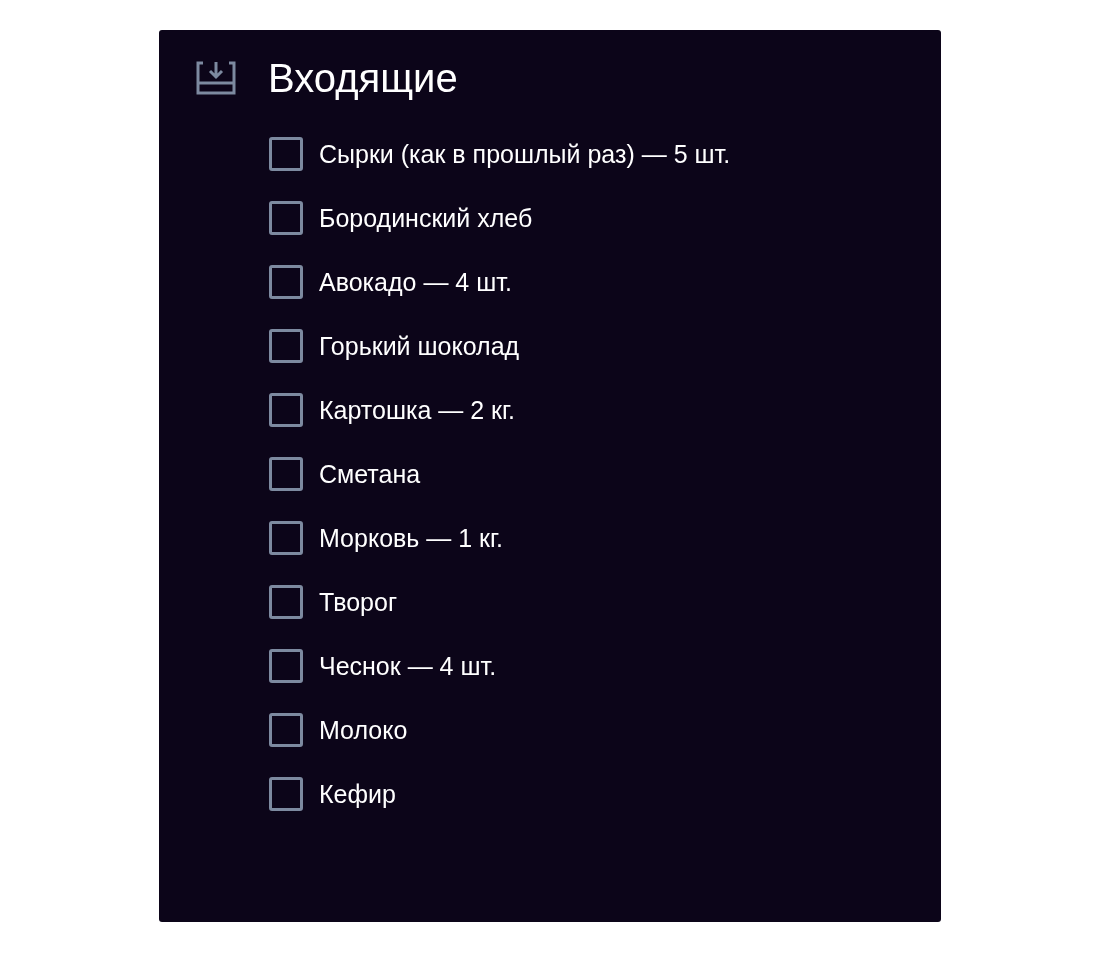  Describe the element at coordinates (216, 78) in the screenshot. I see `inbox-icon` at that location.